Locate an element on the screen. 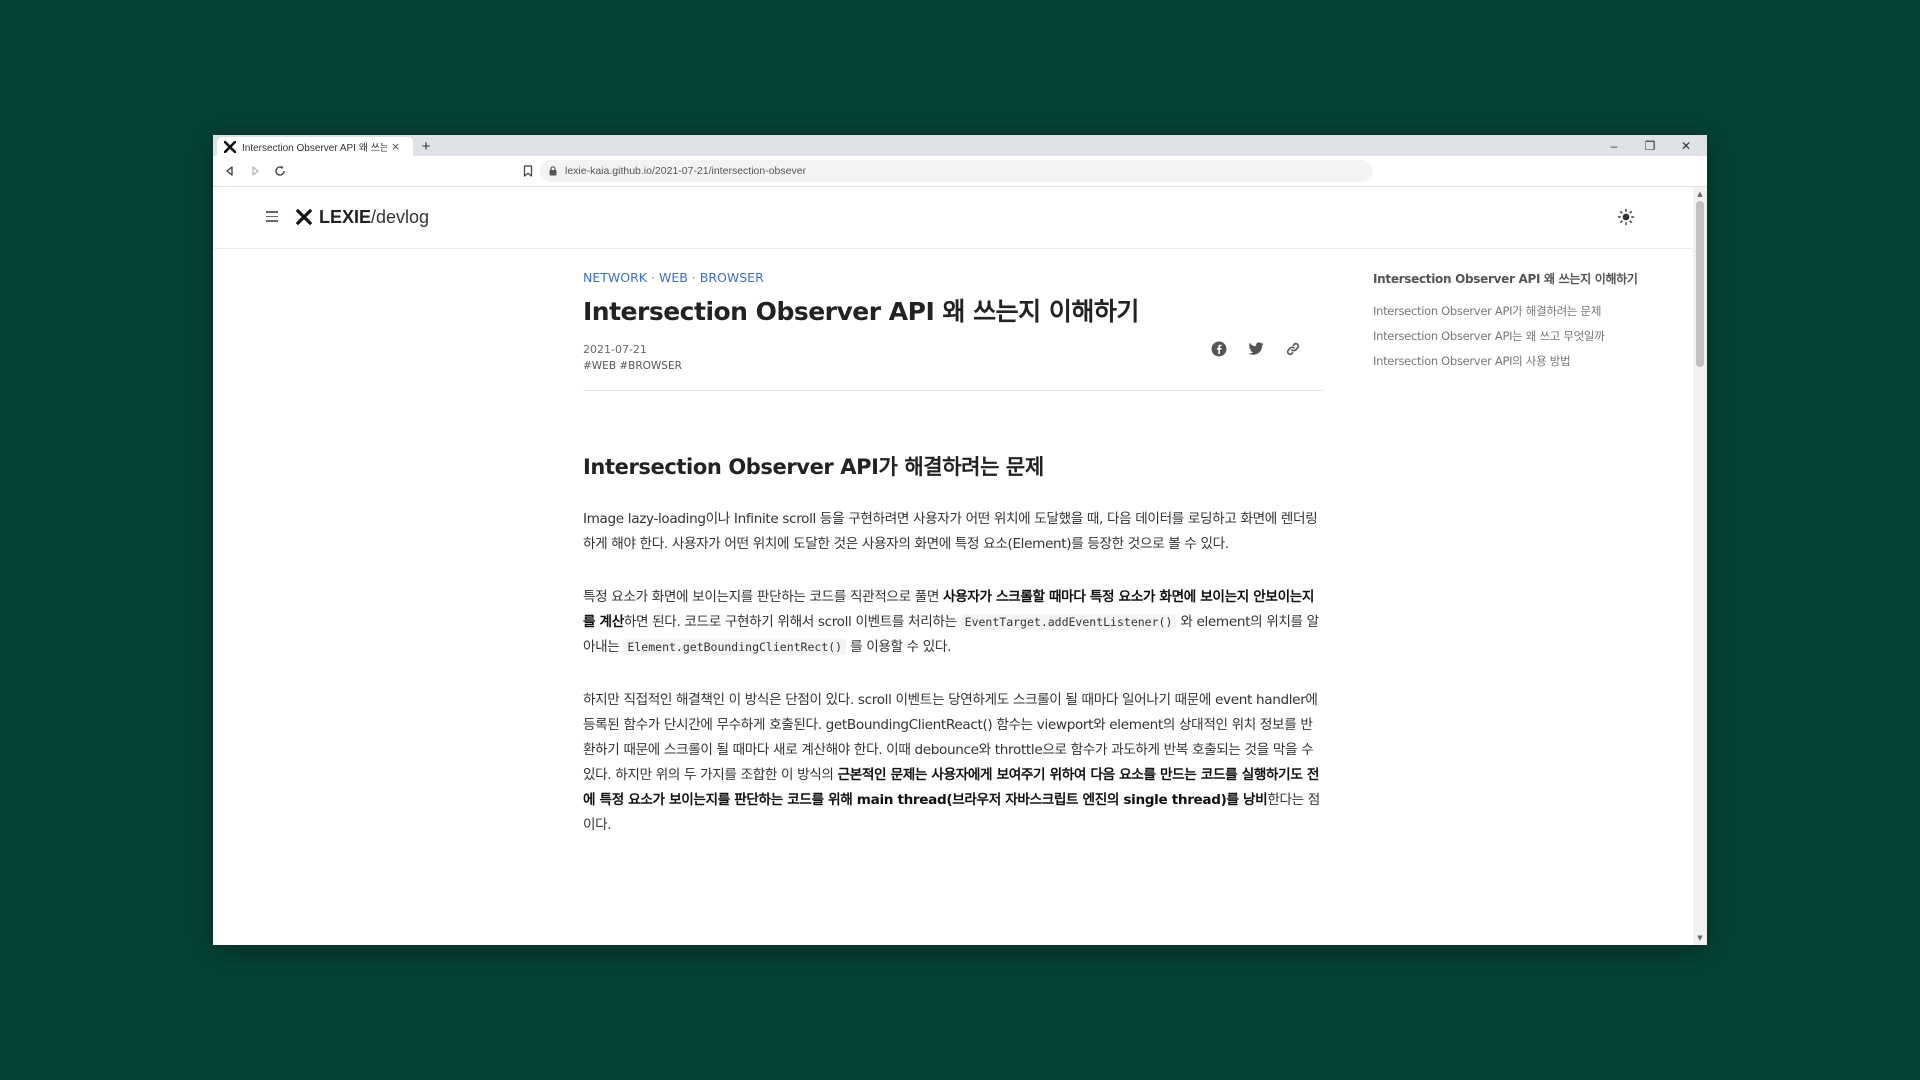 The image size is (1920, 1080). p2-text-a: 특정 요소가 화면에 보이는지를 판단하는 코드를 직관적으로 풀면 is located at coordinates (763, 597).